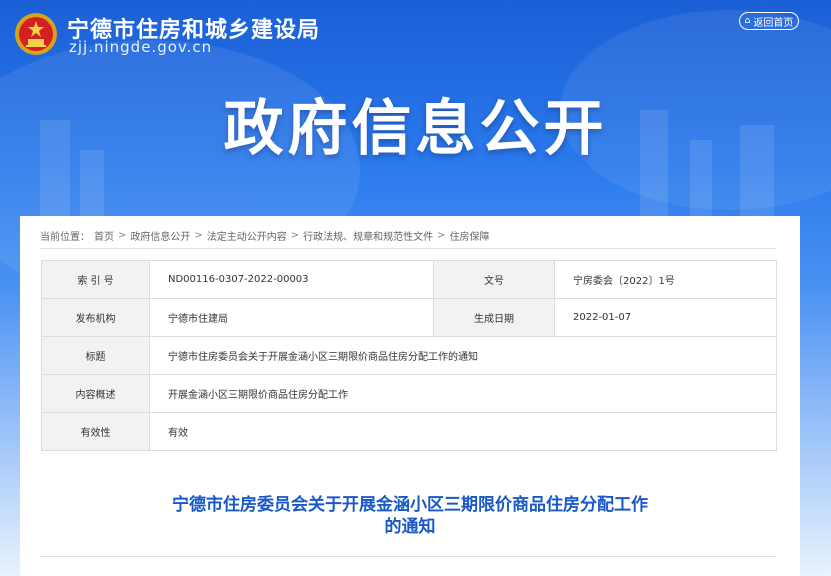 The width and height of the screenshot is (831, 576). I want to click on table-row: 发布机构 宁德市住建局 生成日期 2022-01-07, so click(409, 317).